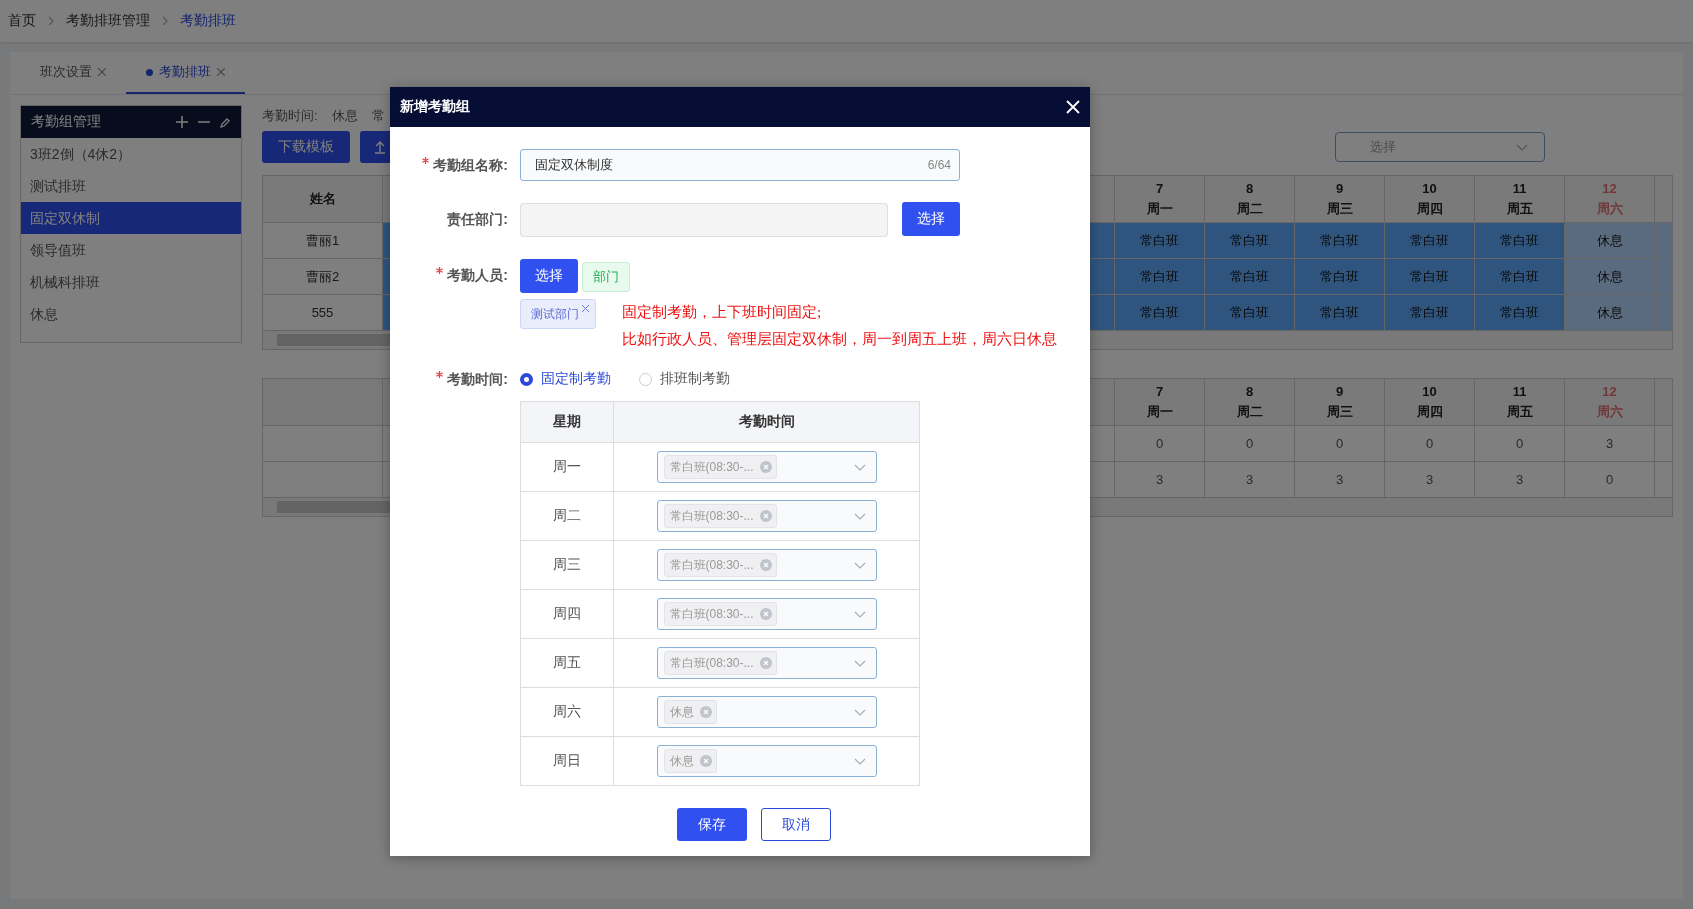  I want to click on legend-label: 考勤时间:, so click(290, 116).